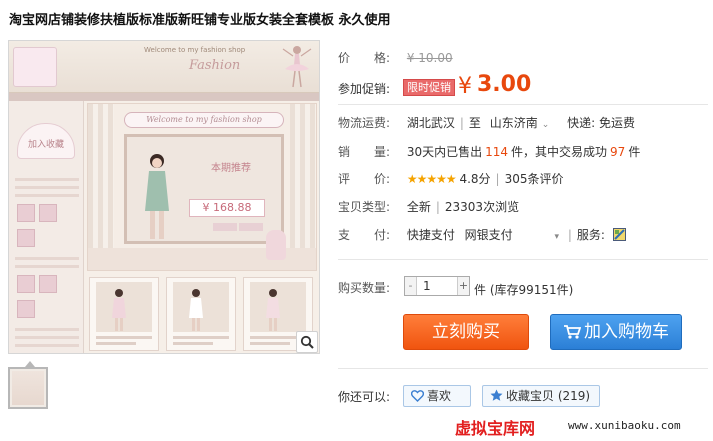  Describe the element at coordinates (624, 425) in the screenshot. I see `watermark-url: www.xunibaoku.com` at that location.